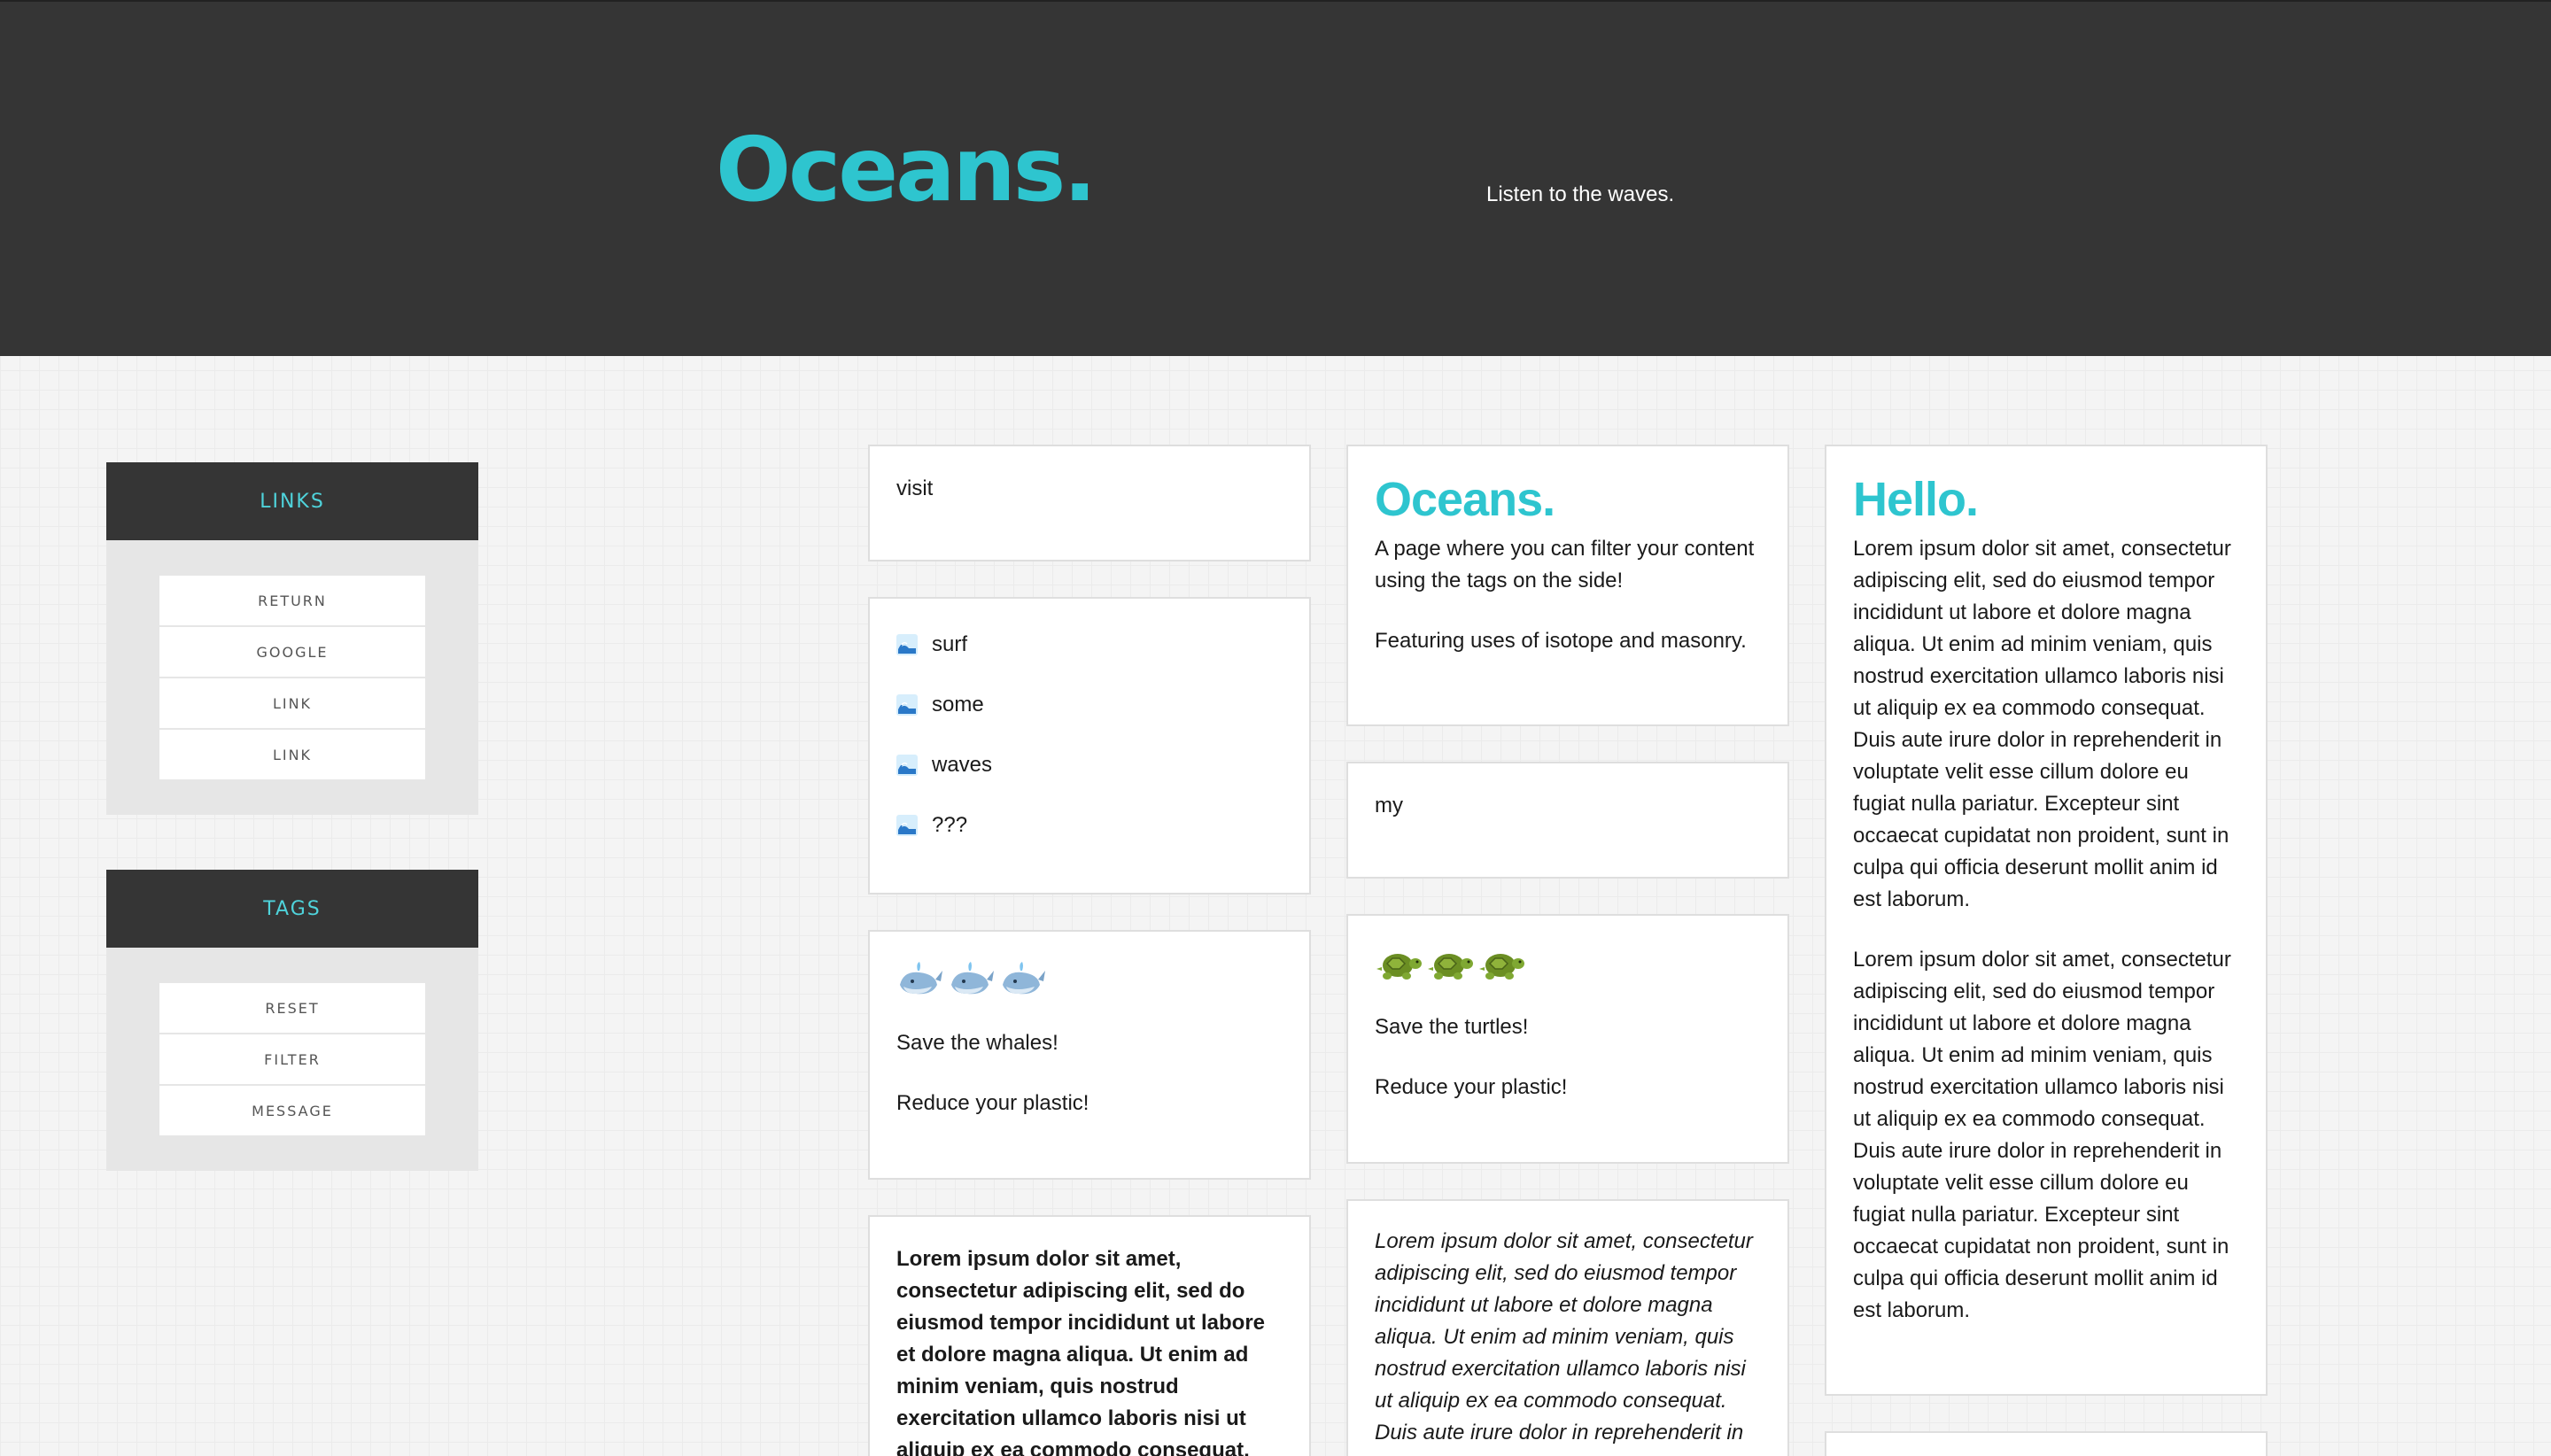 Image resolution: width=2551 pixels, height=1456 pixels. I want to click on link-item-link-2: LINK, so click(292, 754).